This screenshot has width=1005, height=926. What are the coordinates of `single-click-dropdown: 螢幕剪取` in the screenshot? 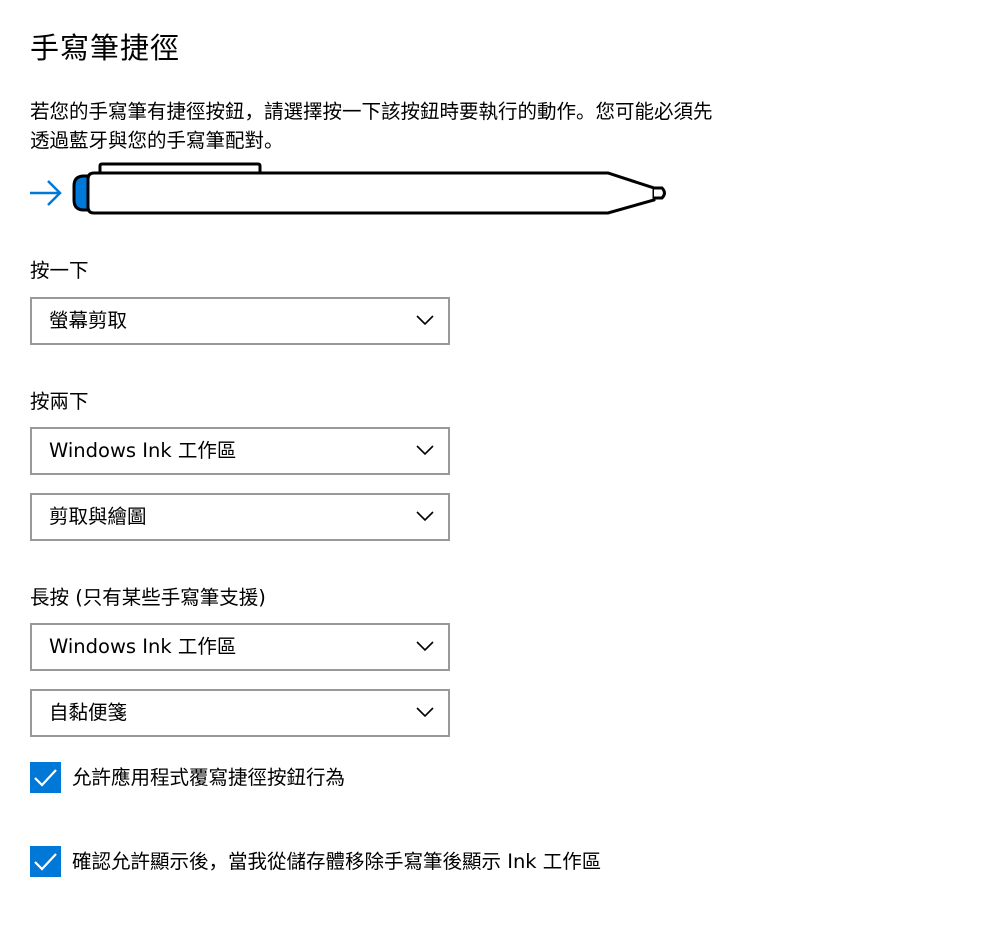 It's located at (240, 321).